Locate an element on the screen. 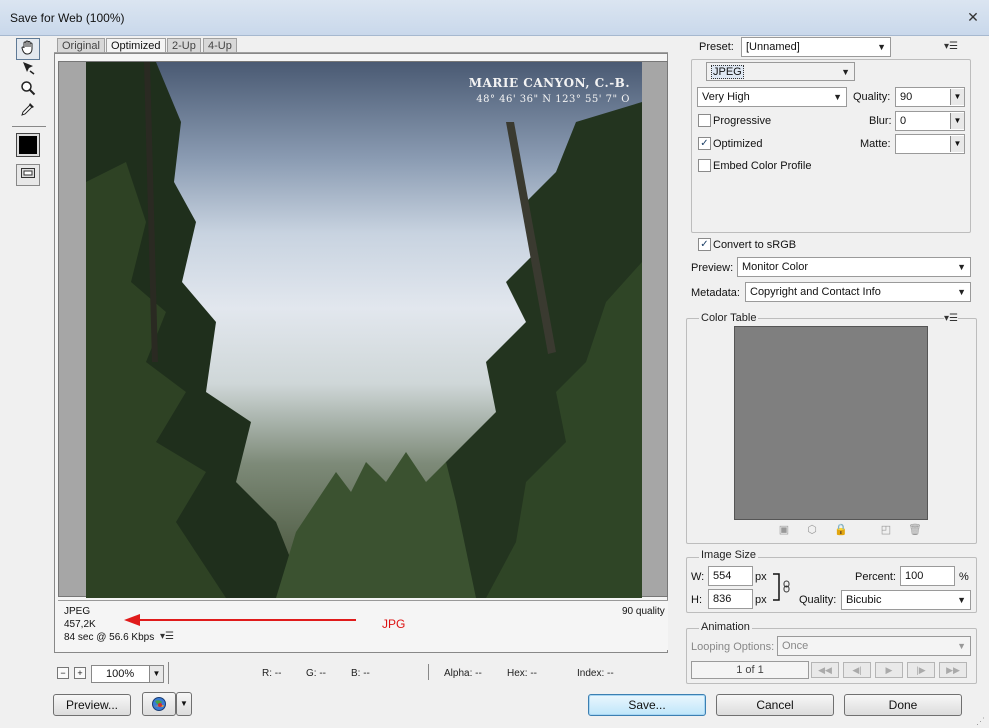  height-label: H: is located at coordinates (696, 600).